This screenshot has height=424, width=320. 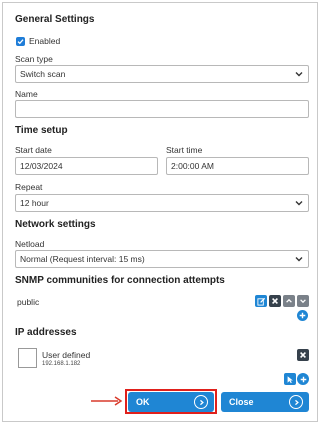 I want to click on ok-label: OK, so click(x=143, y=402).